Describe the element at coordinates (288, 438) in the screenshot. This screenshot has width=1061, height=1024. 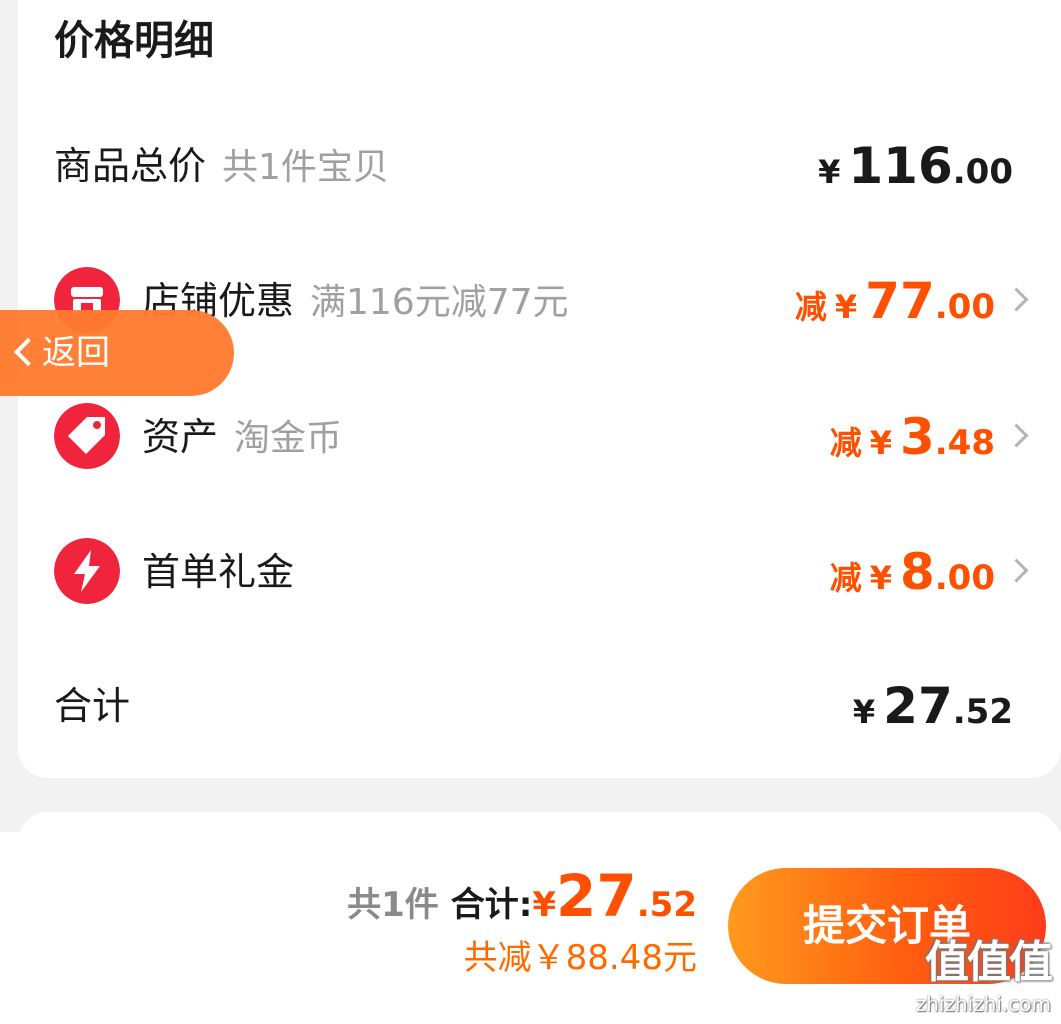
I see `row-sub: 淘金币` at that location.